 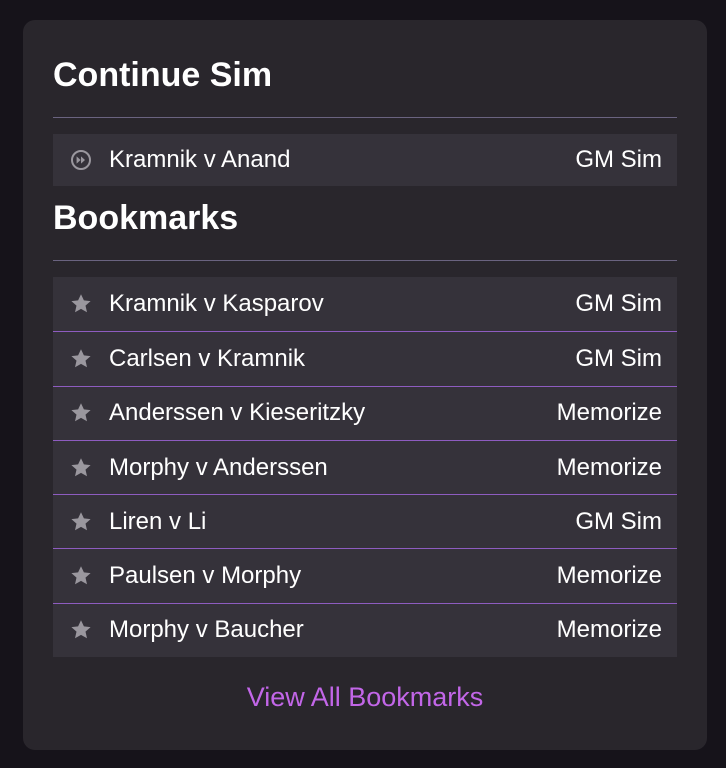 I want to click on bookmark-item: Carlsen v Kramnik GM Sim, so click(x=365, y=358).